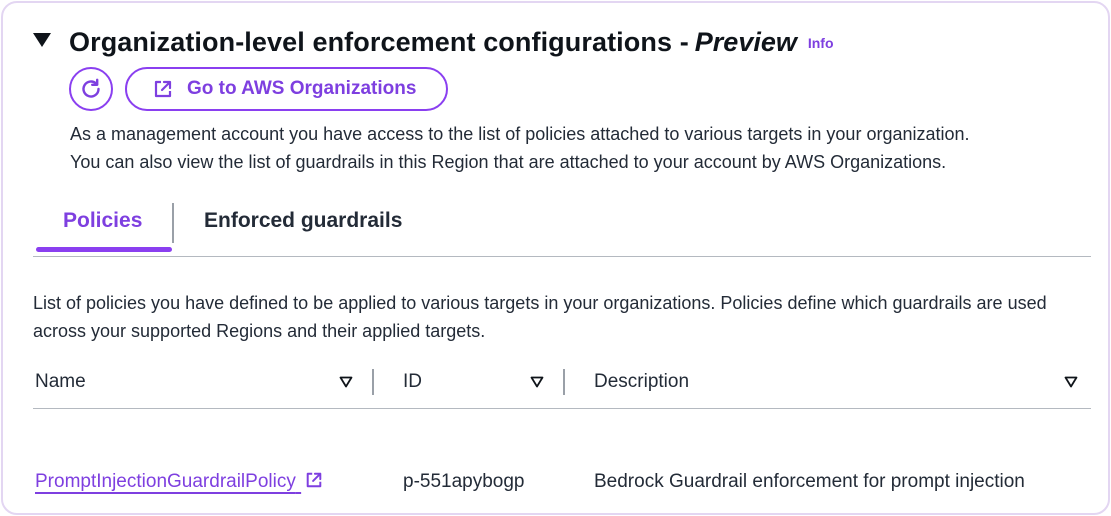  Describe the element at coordinates (42, 40) in the screenshot. I see `caret-down-icon` at that location.